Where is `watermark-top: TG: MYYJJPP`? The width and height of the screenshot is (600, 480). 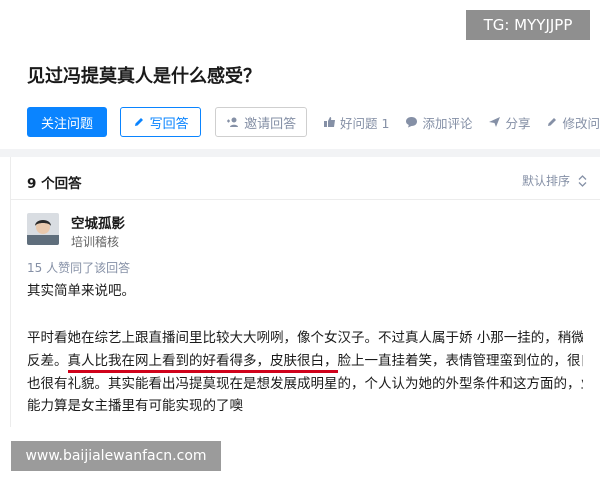
watermark-top: TG: MYYJJPP is located at coordinates (528, 25).